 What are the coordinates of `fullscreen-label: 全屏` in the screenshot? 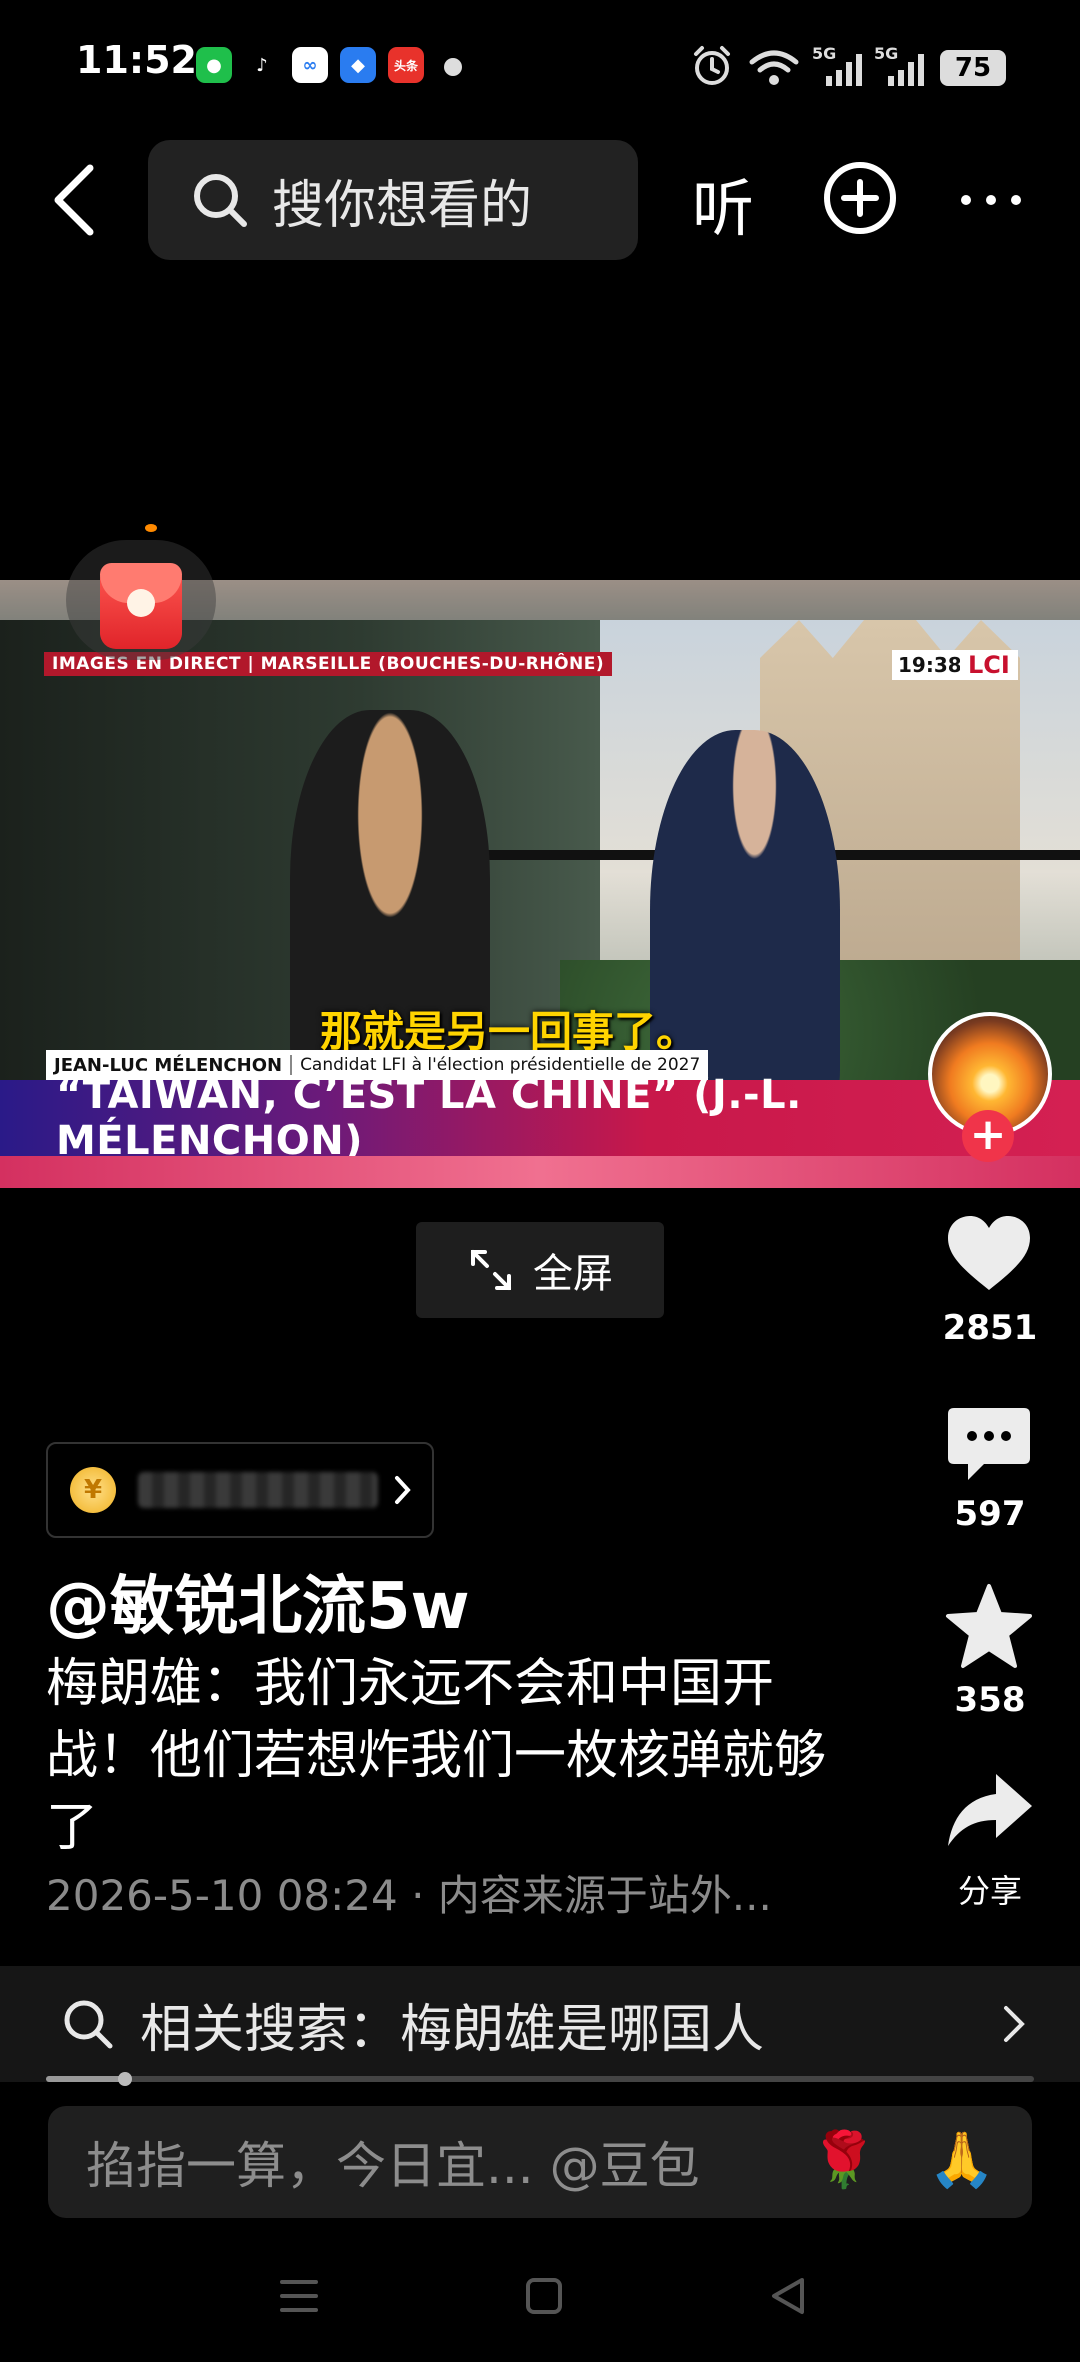 It's located at (573, 1274).